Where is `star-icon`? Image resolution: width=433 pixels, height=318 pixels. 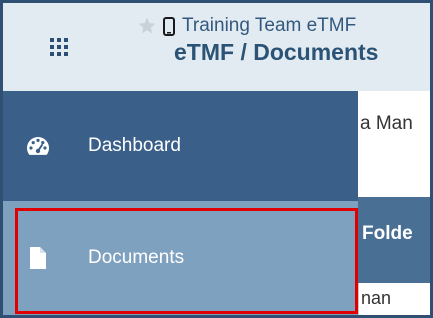
star-icon is located at coordinates (147, 26).